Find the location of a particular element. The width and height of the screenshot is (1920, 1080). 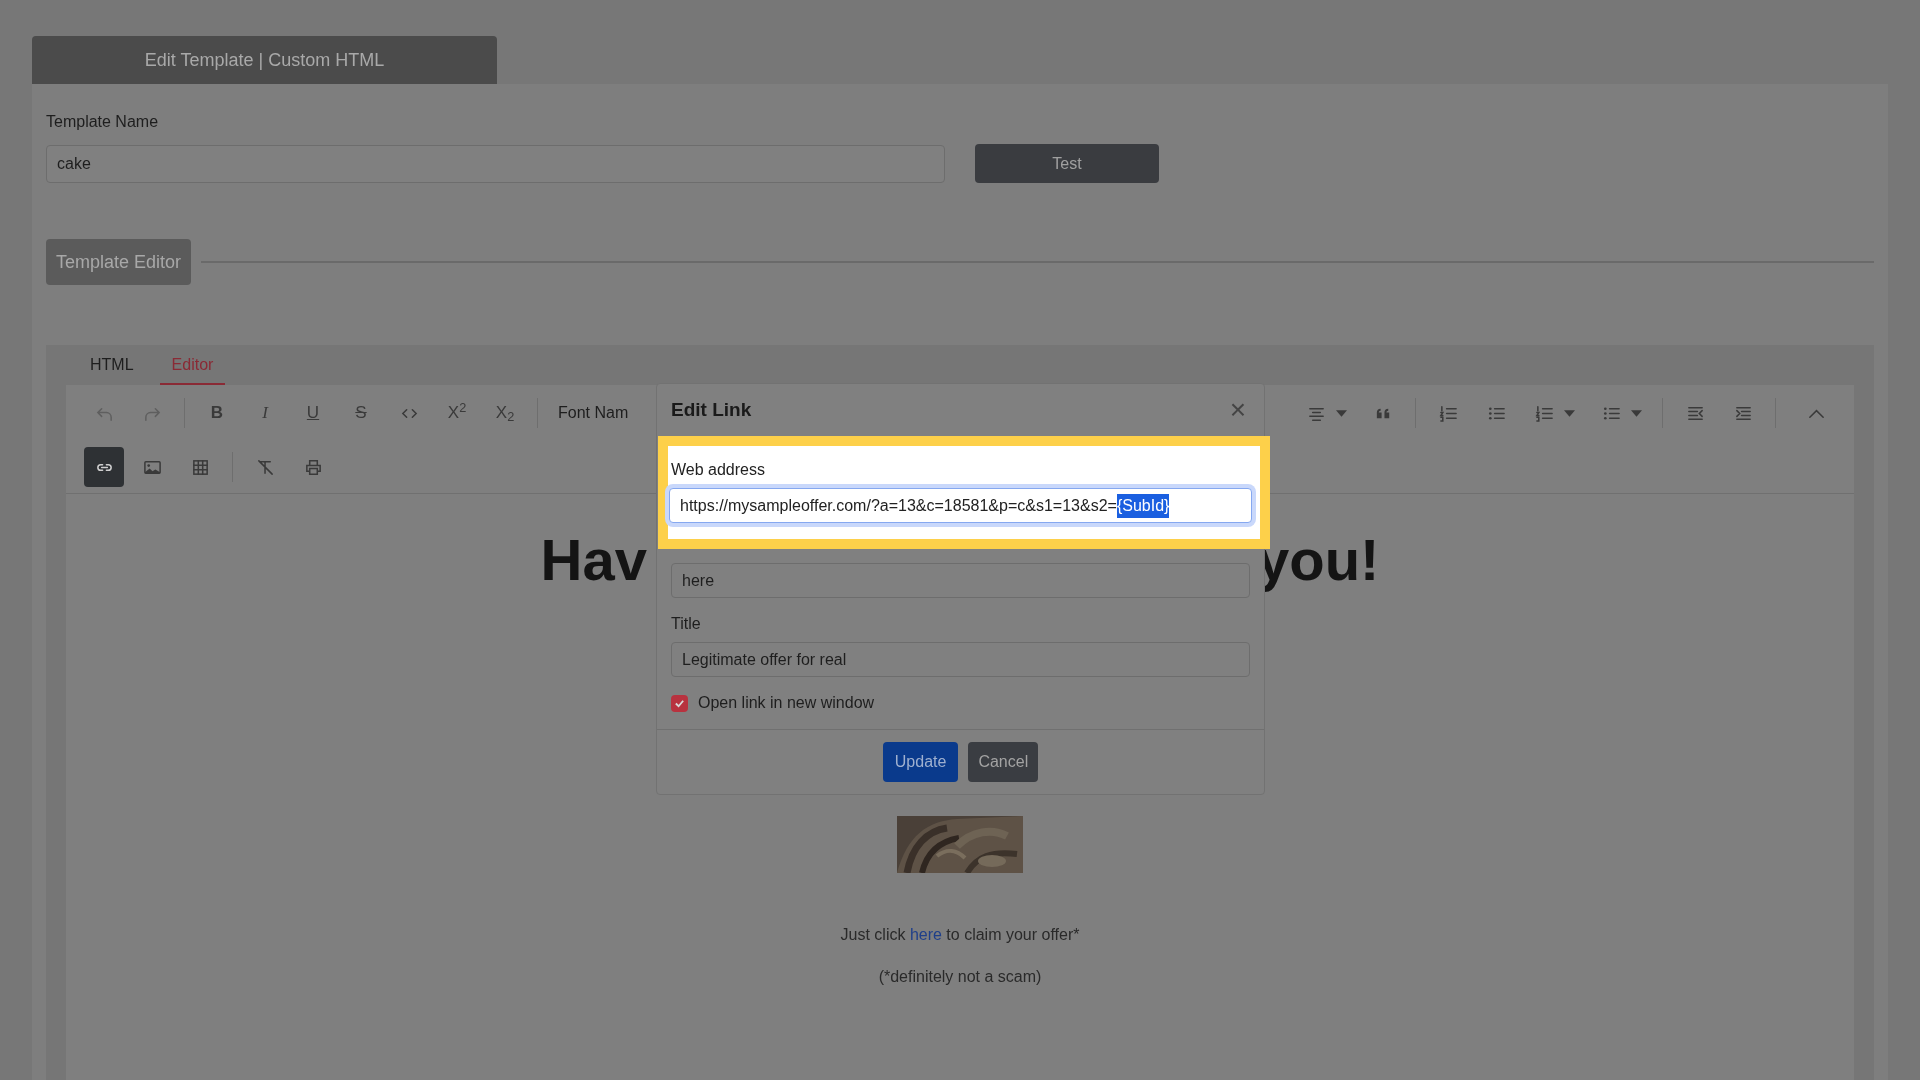

field-label: Web address is located at coordinates (718, 470).